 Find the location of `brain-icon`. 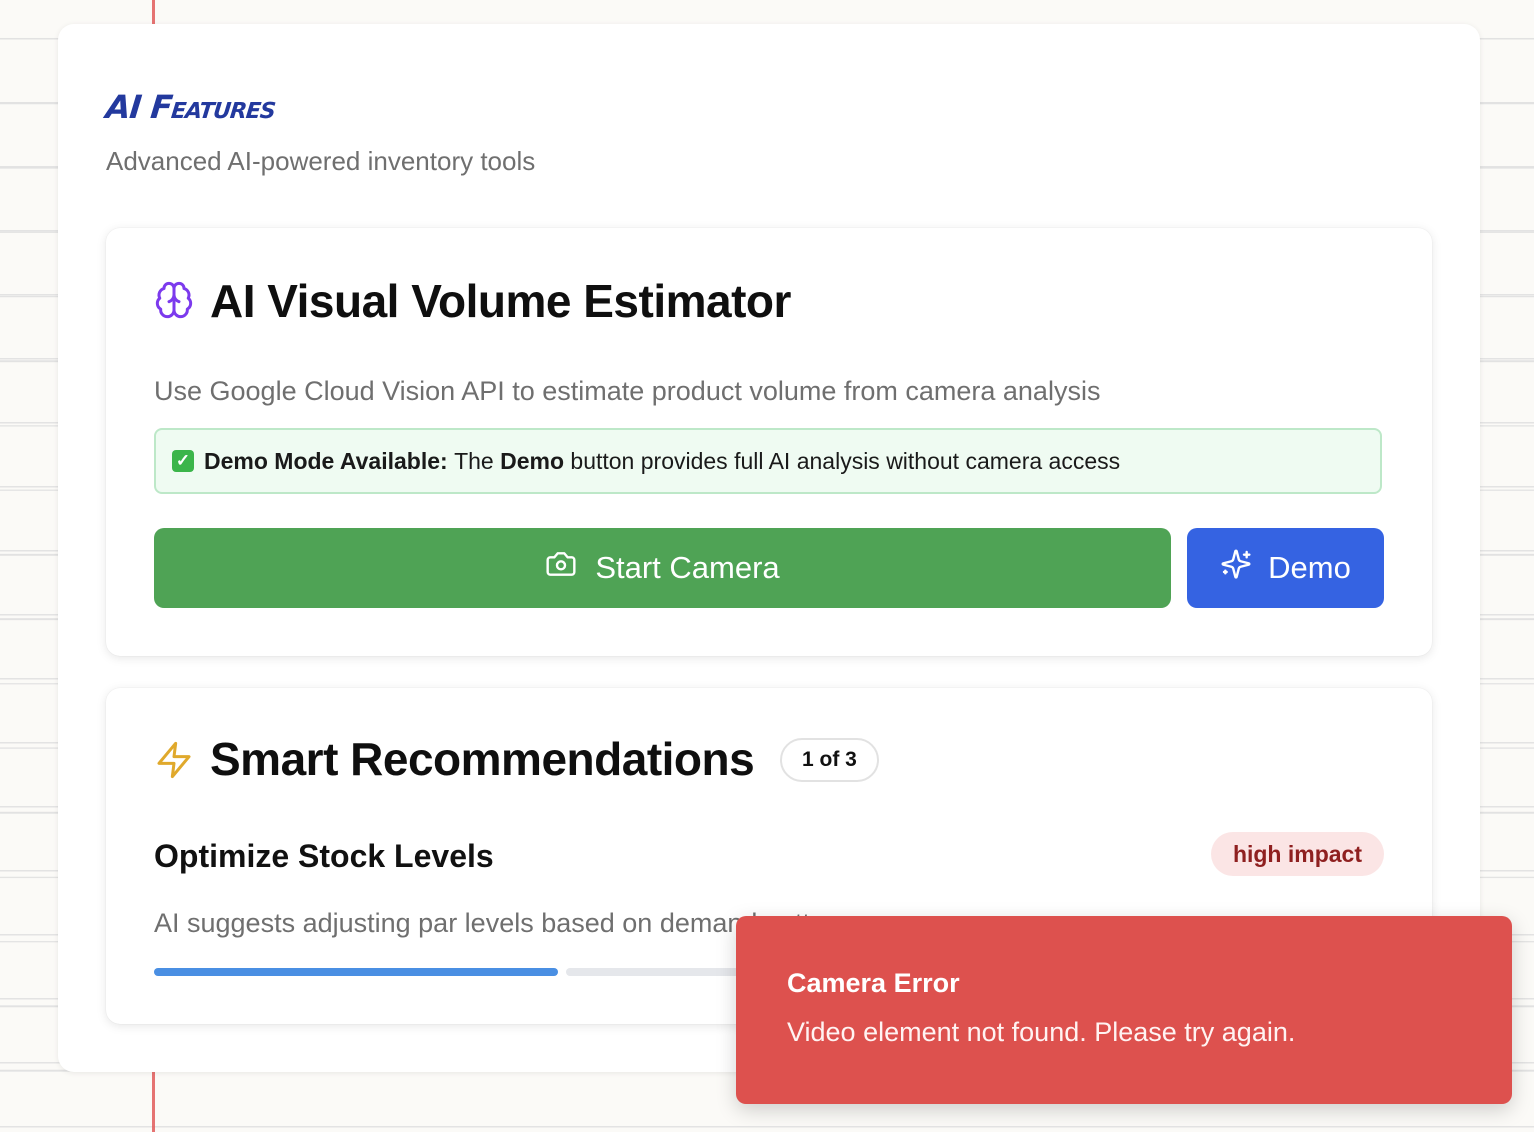

brain-icon is located at coordinates (174, 302).